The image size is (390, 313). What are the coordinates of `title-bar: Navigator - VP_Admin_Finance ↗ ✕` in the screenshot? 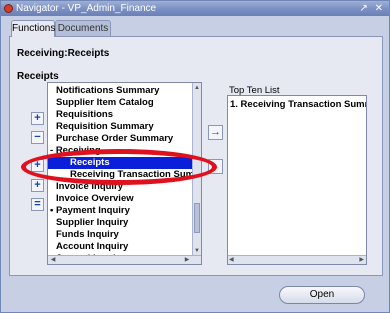 It's located at (195, 8).